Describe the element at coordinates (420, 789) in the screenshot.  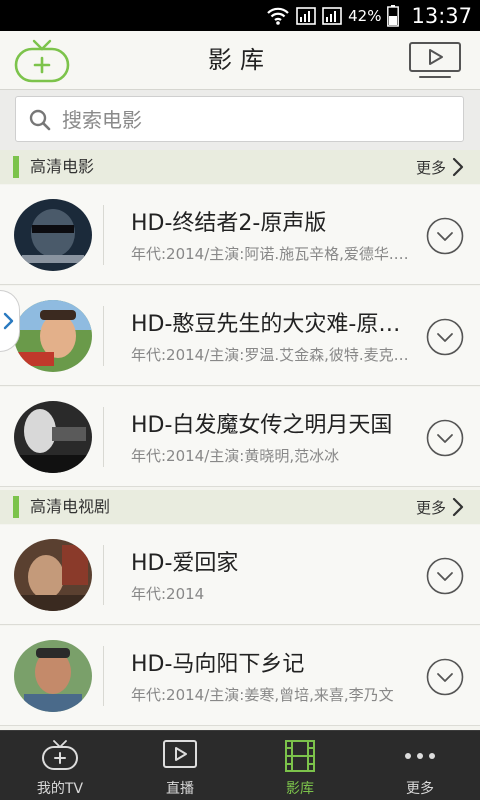
I see `tab-label: 更多` at that location.